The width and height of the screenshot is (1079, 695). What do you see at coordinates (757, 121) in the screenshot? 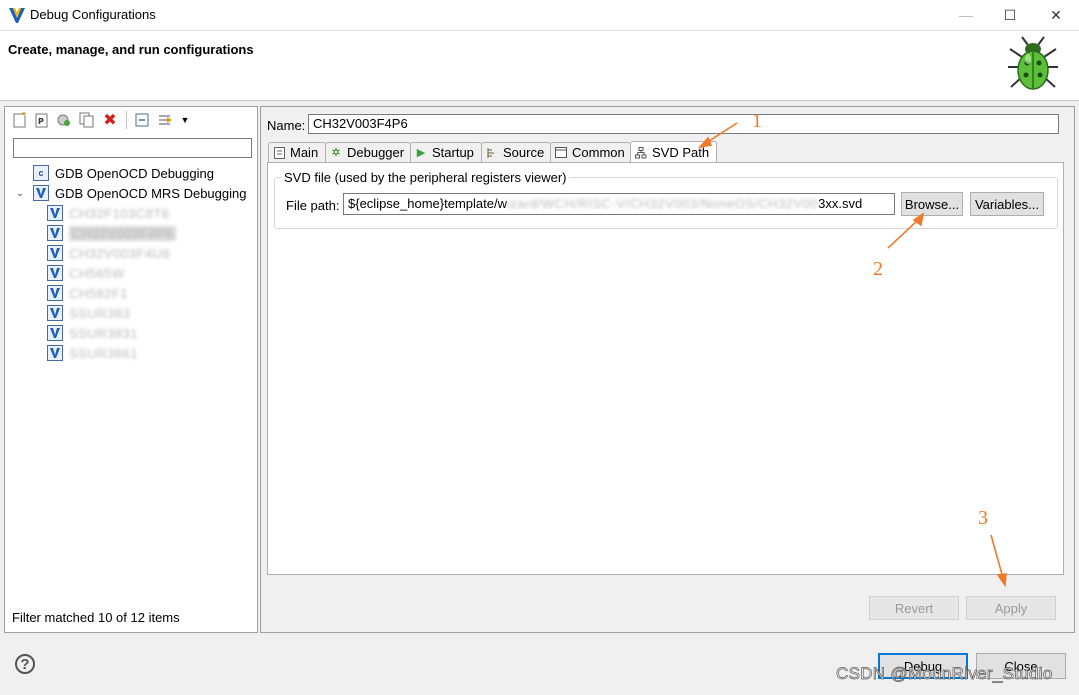
I see `annotation-number-1: 1` at bounding box center [757, 121].